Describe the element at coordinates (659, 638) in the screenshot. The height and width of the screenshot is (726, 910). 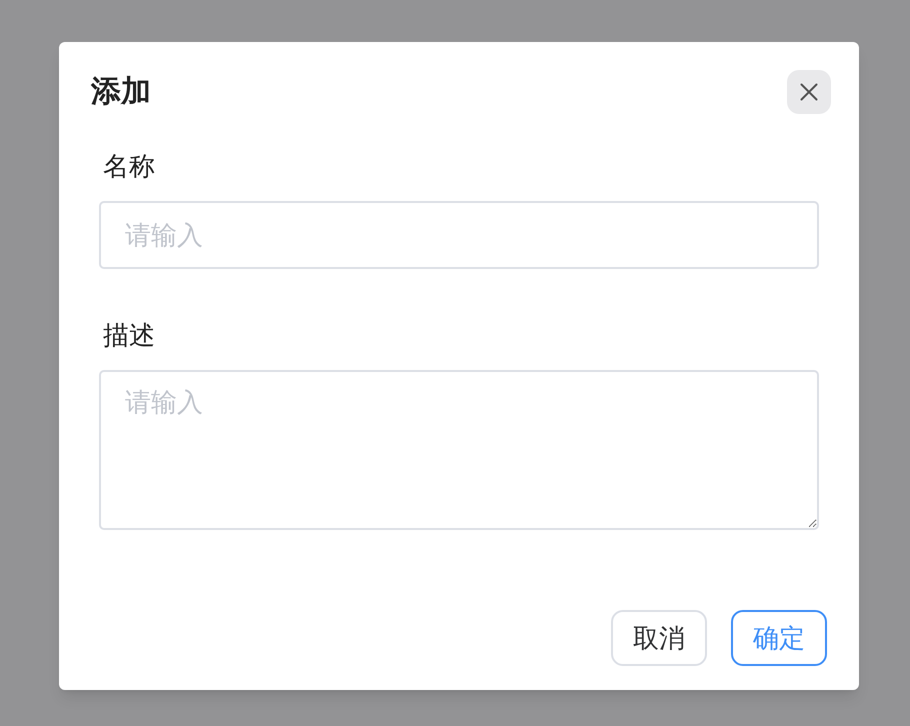
I see `cancel-button: 取消` at that location.